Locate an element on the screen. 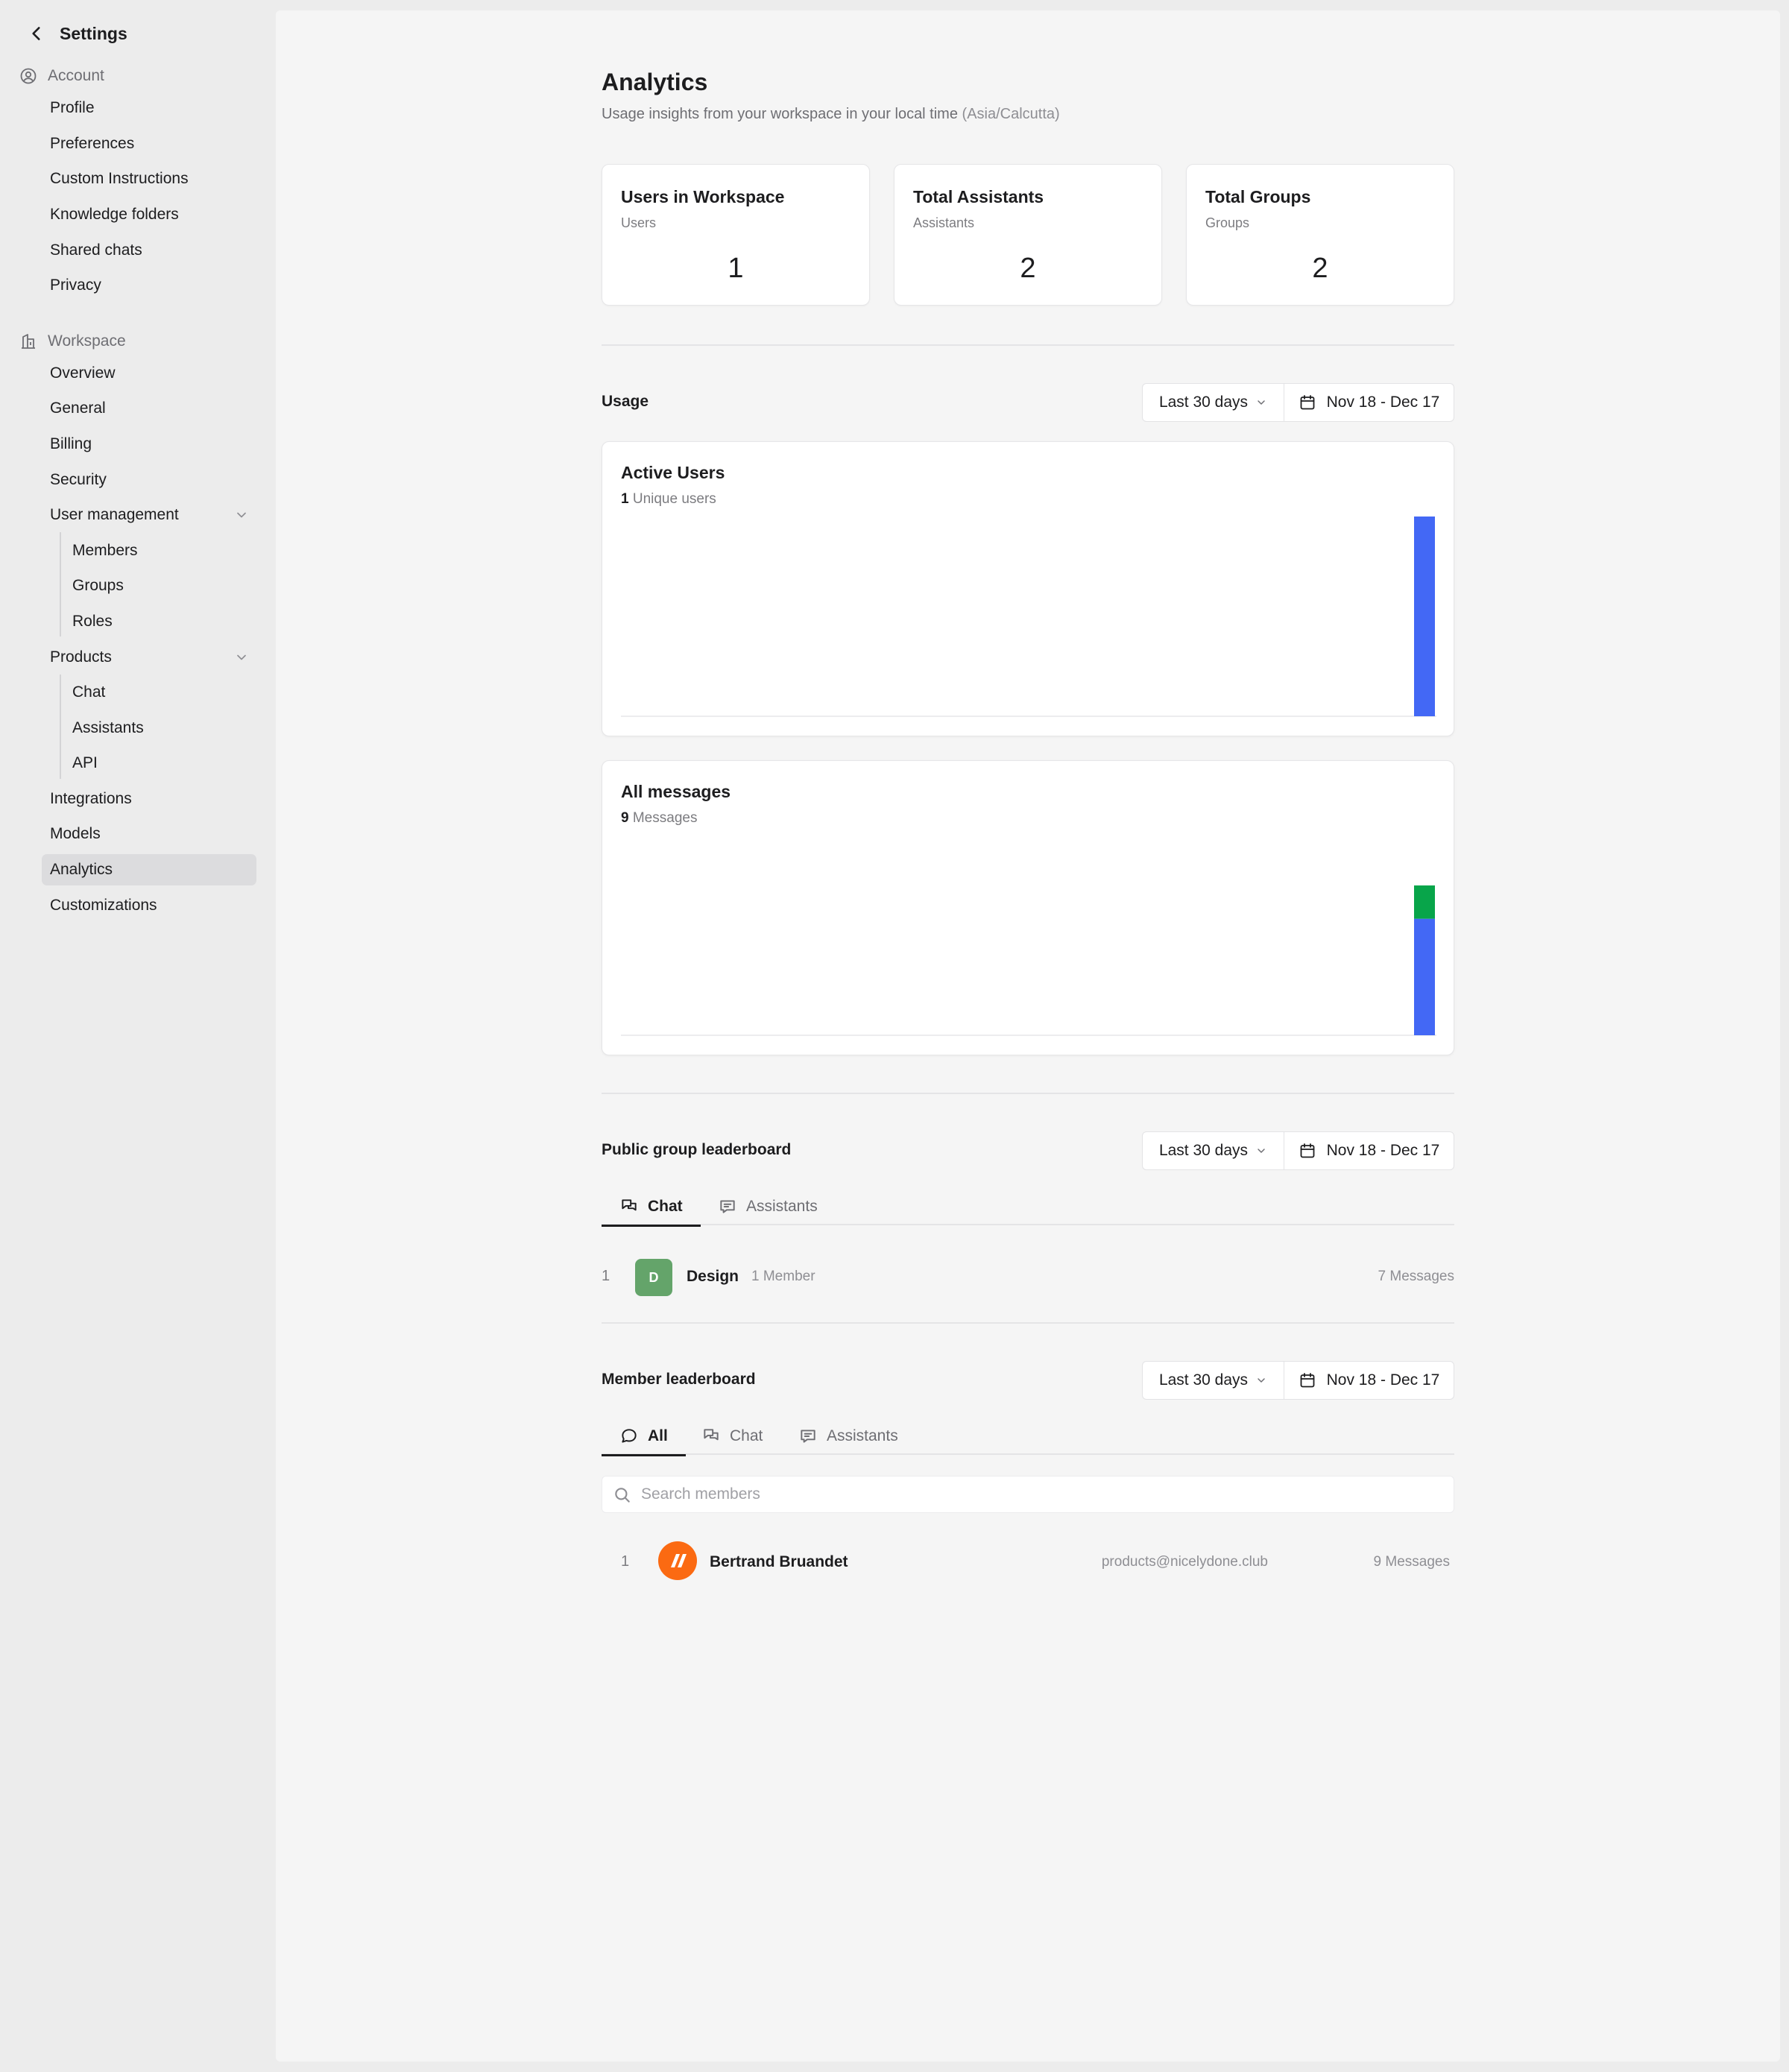  member-leaderboard-tabs: All Chat Assistants is located at coordinates (1028, 1437).